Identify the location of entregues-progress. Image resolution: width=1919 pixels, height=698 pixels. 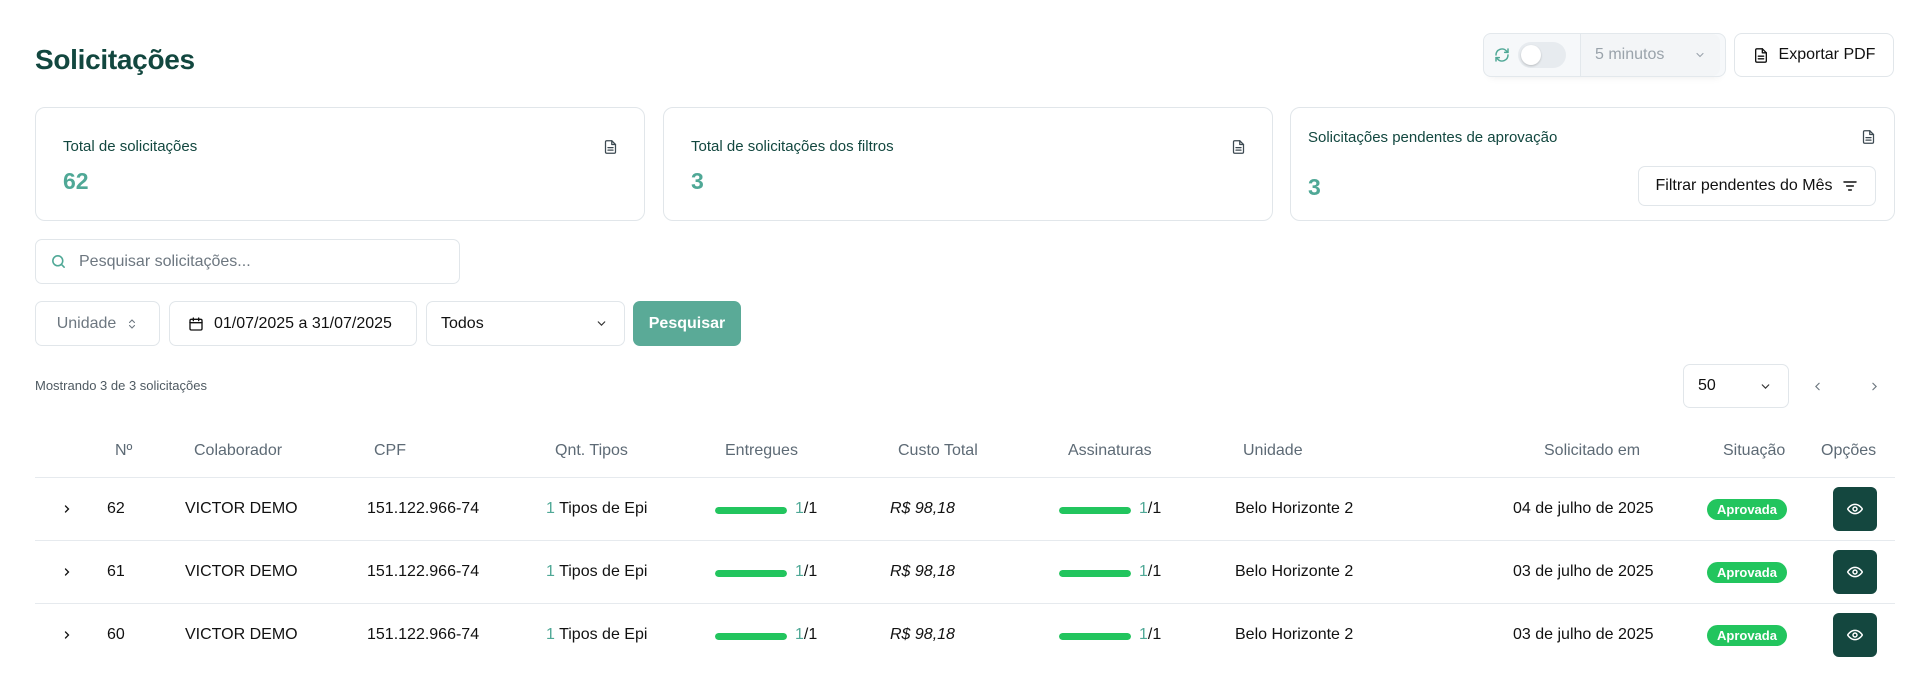
(751, 636).